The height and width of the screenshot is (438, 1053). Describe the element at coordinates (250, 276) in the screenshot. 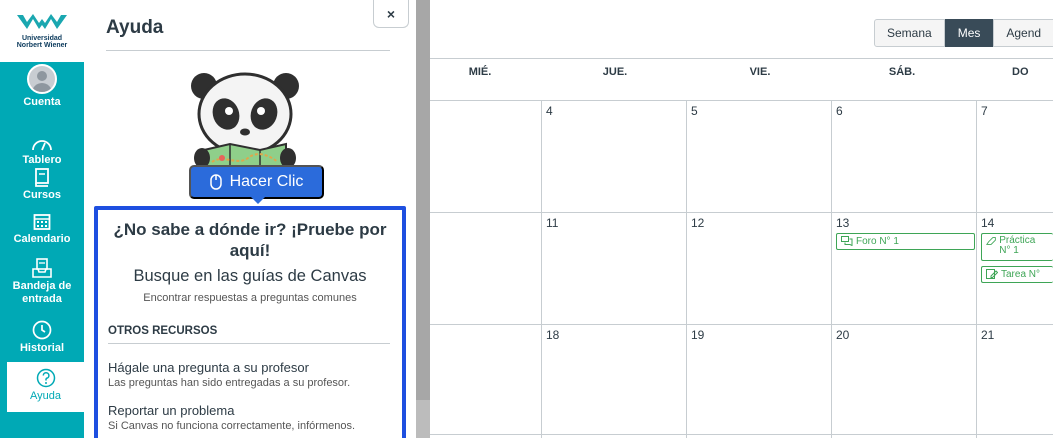

I see `canvas-guides-link: Busque en las guías de Canvas` at that location.